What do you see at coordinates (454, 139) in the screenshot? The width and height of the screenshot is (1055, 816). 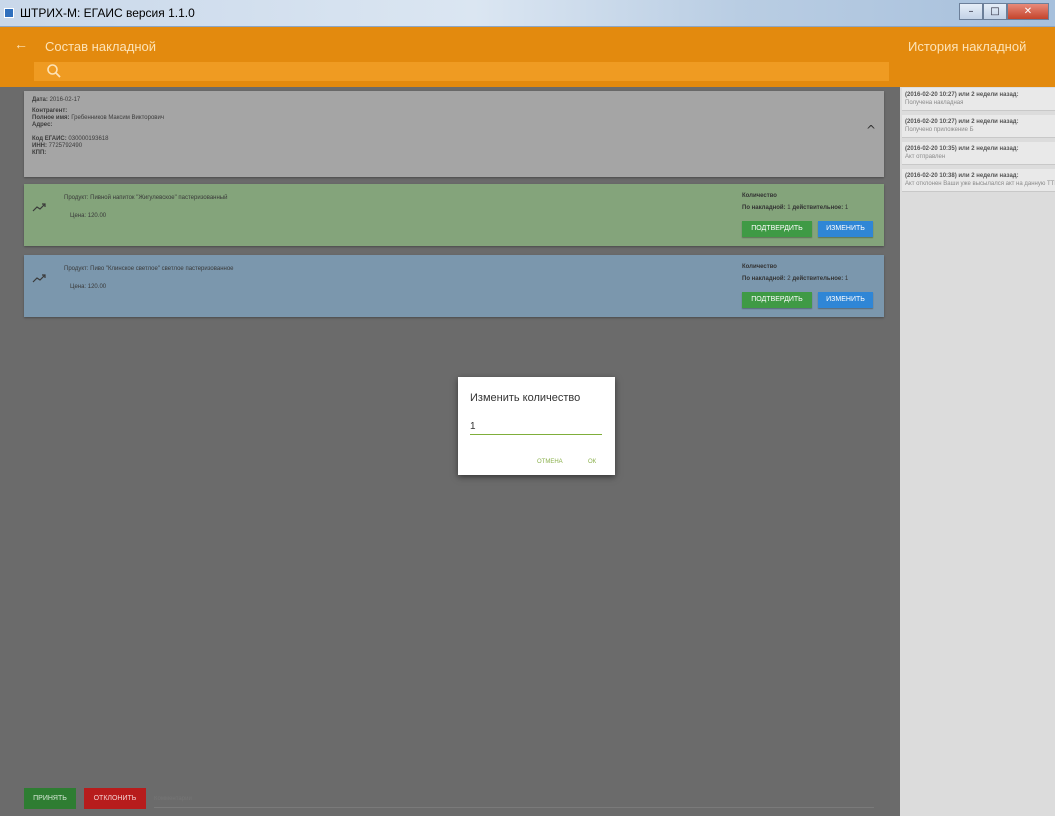 I see `egais-row: Код ЕГАИС: 030000193618` at bounding box center [454, 139].